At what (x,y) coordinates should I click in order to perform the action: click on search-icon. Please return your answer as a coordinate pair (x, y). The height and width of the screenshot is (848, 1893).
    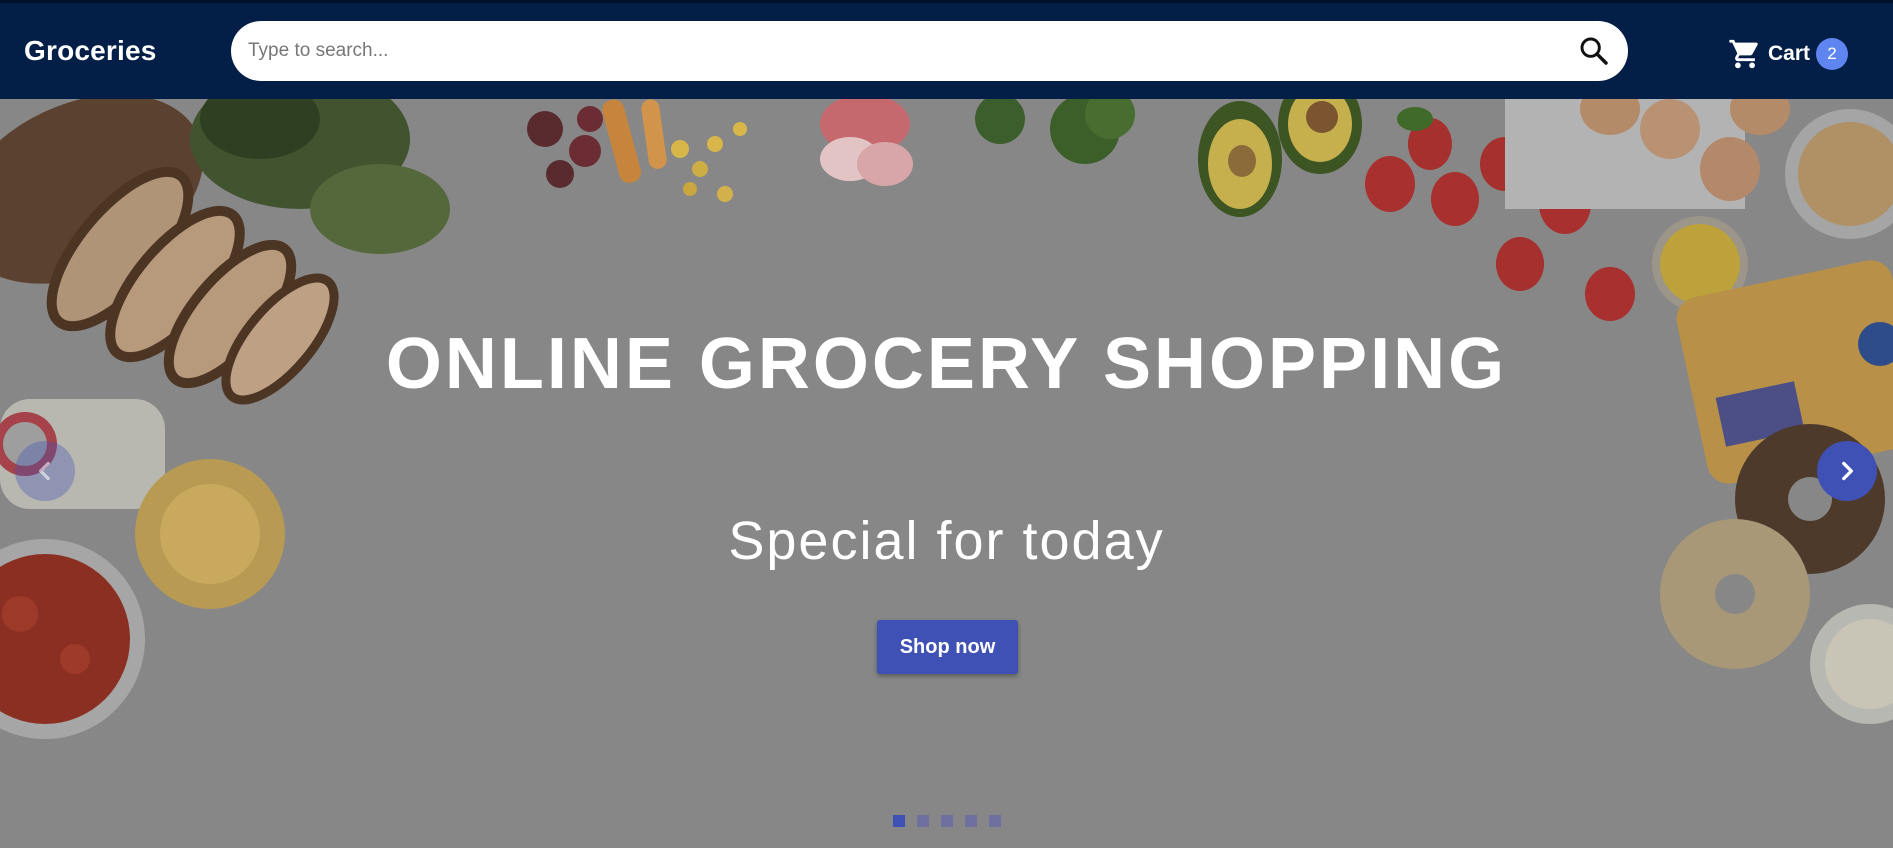
    Looking at the image, I should click on (1594, 51).